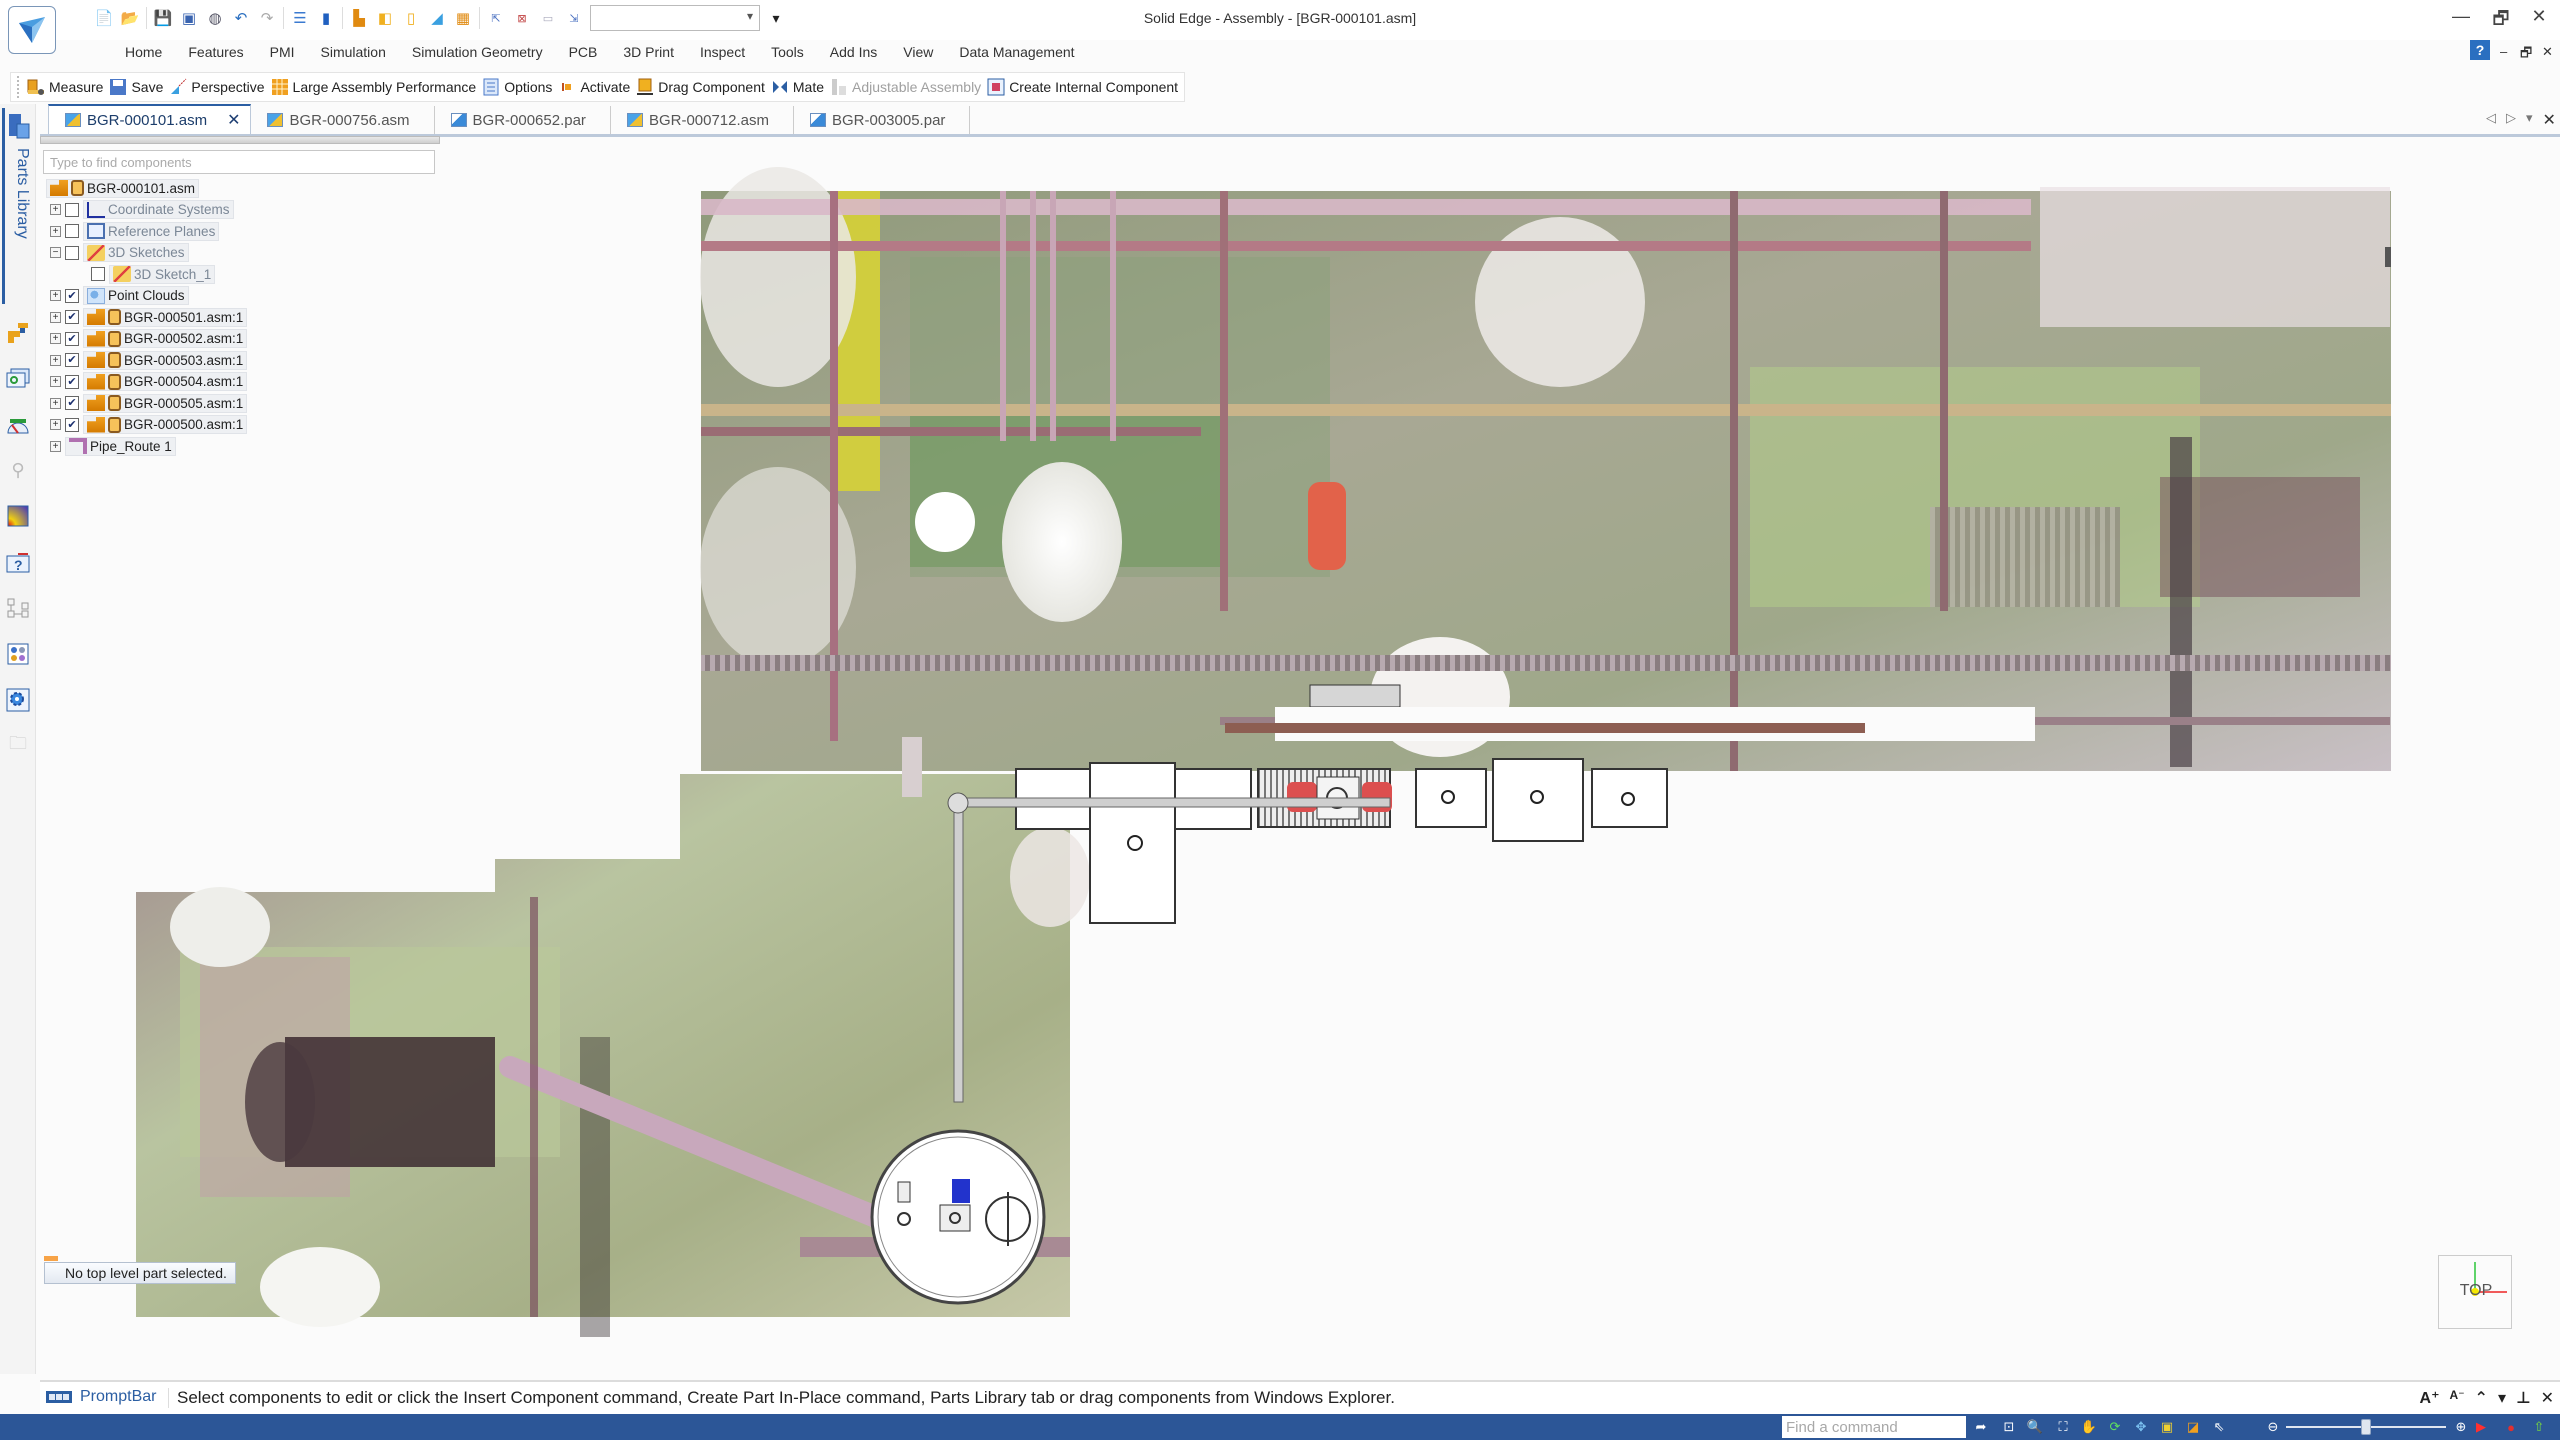 The height and width of the screenshot is (1440, 2560). Describe the element at coordinates (2549, 120) in the screenshot. I see `close-tab-icon: ✕` at that location.